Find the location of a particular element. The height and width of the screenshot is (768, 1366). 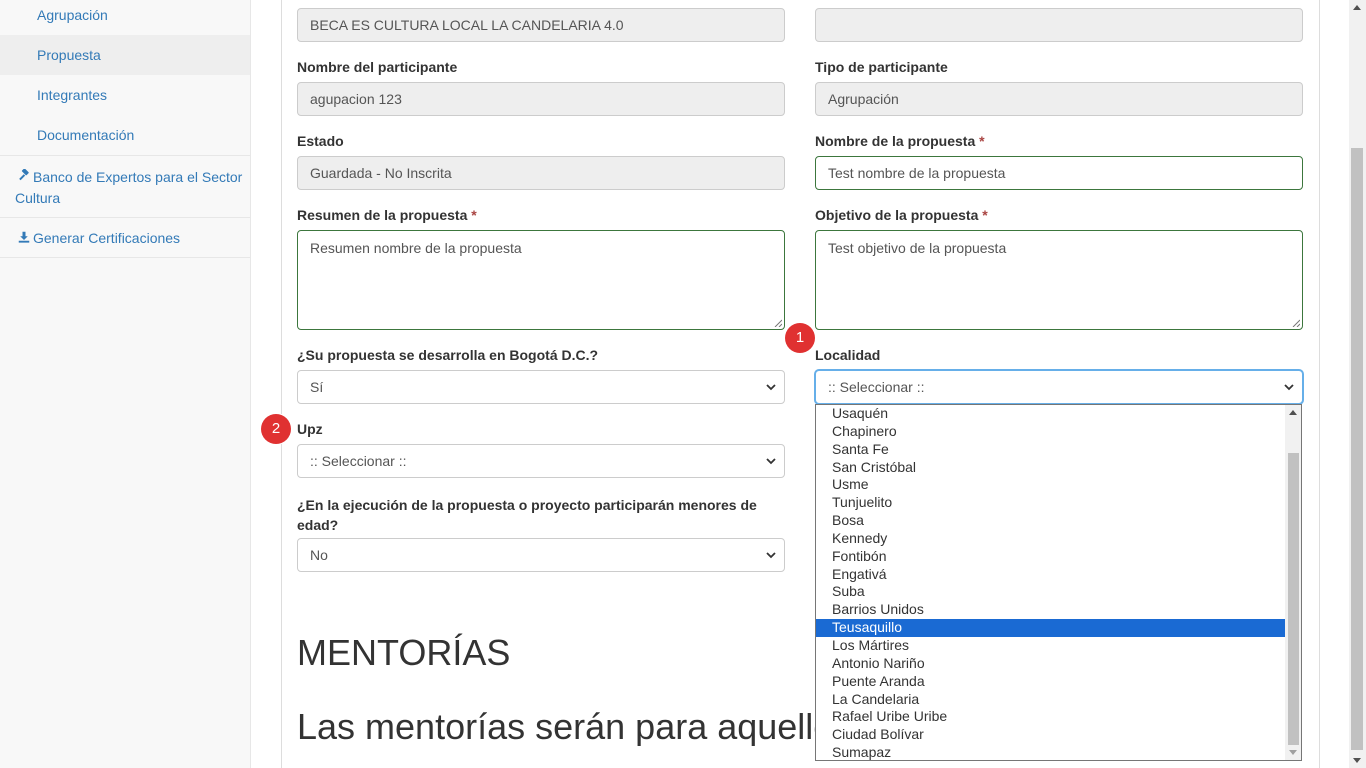

sidebar-item-banco-expertos: Banco de Expertos para el Sector Cultura is located at coordinates (125, 186).